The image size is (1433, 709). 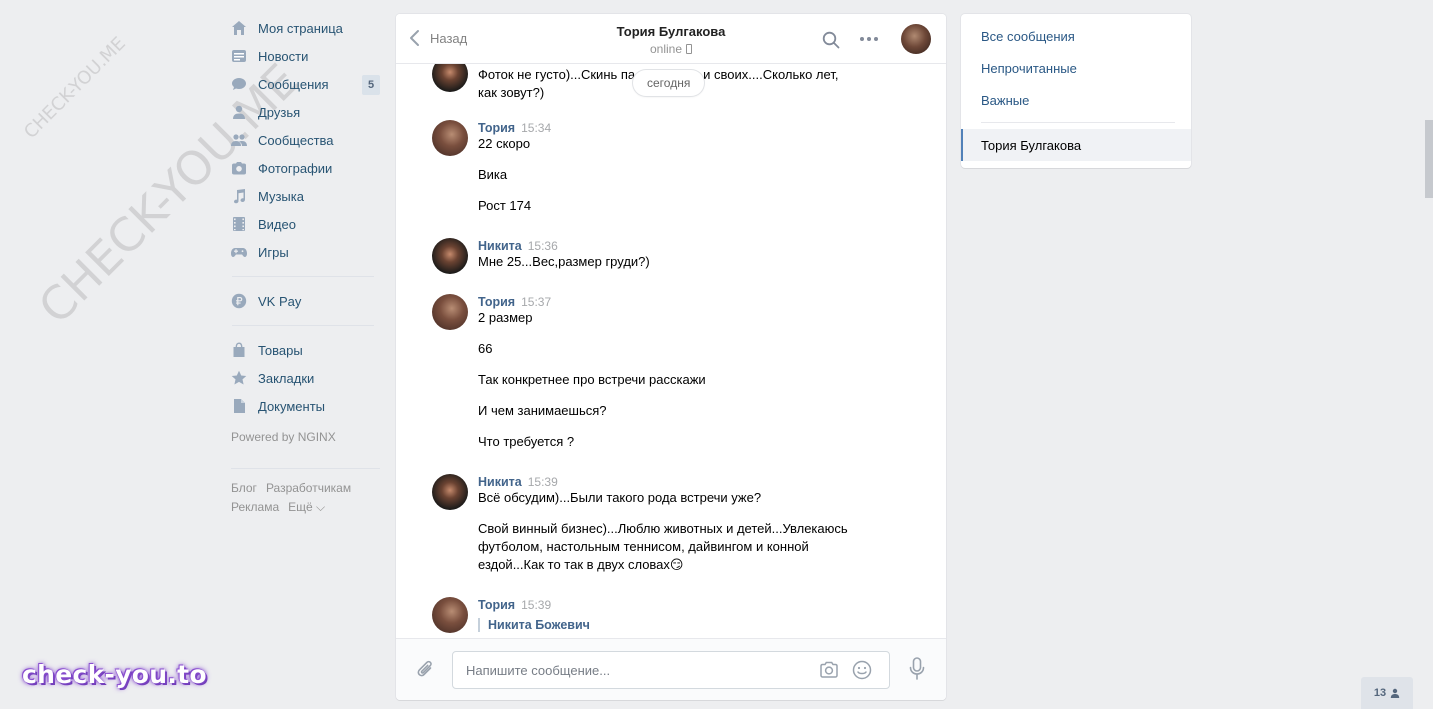 What do you see at coordinates (371, 85) in the screenshot?
I see `messages-counter-badge: 5` at bounding box center [371, 85].